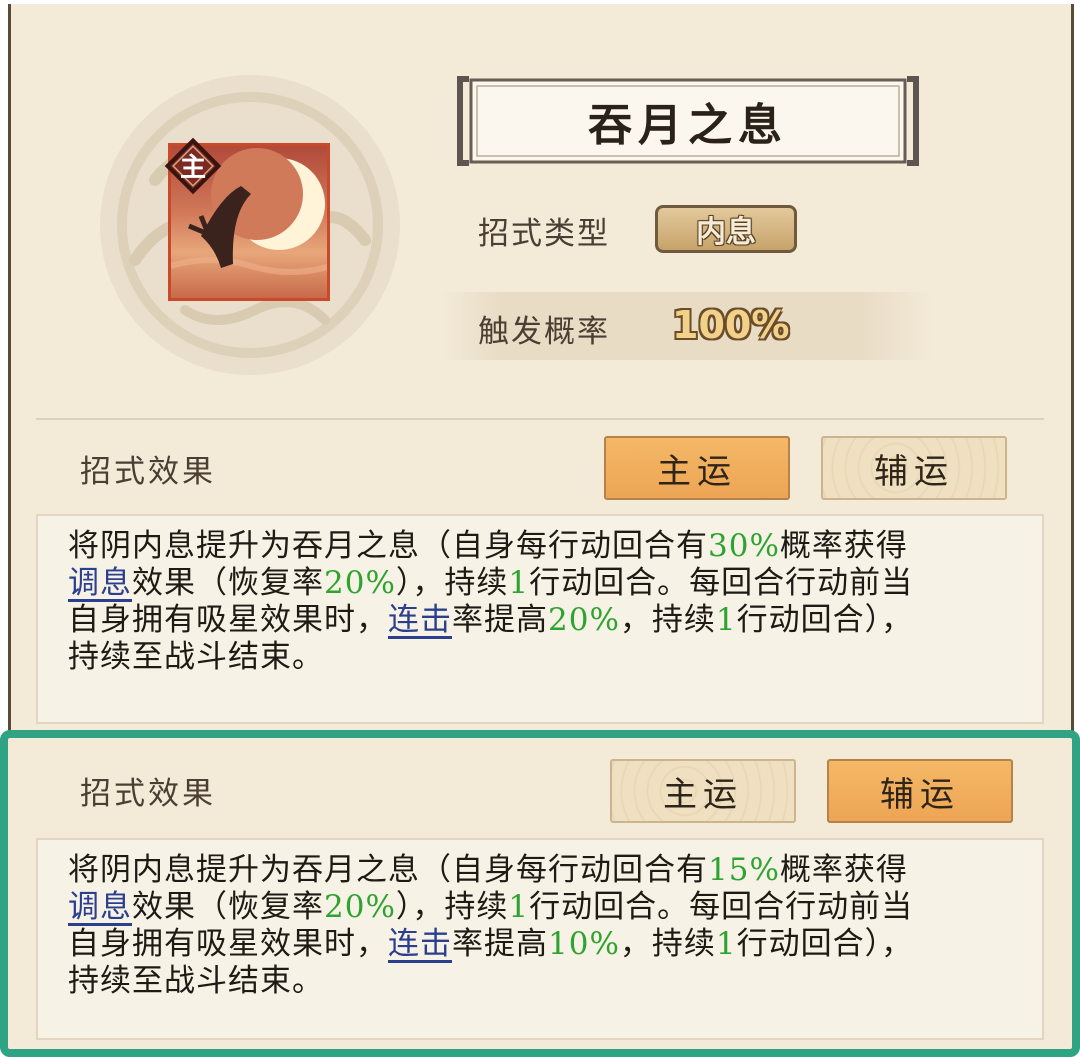 This screenshot has width=1080, height=1057. Describe the element at coordinates (100, 583) in the screenshot. I see `tiaoxi-link: 调息` at that location.